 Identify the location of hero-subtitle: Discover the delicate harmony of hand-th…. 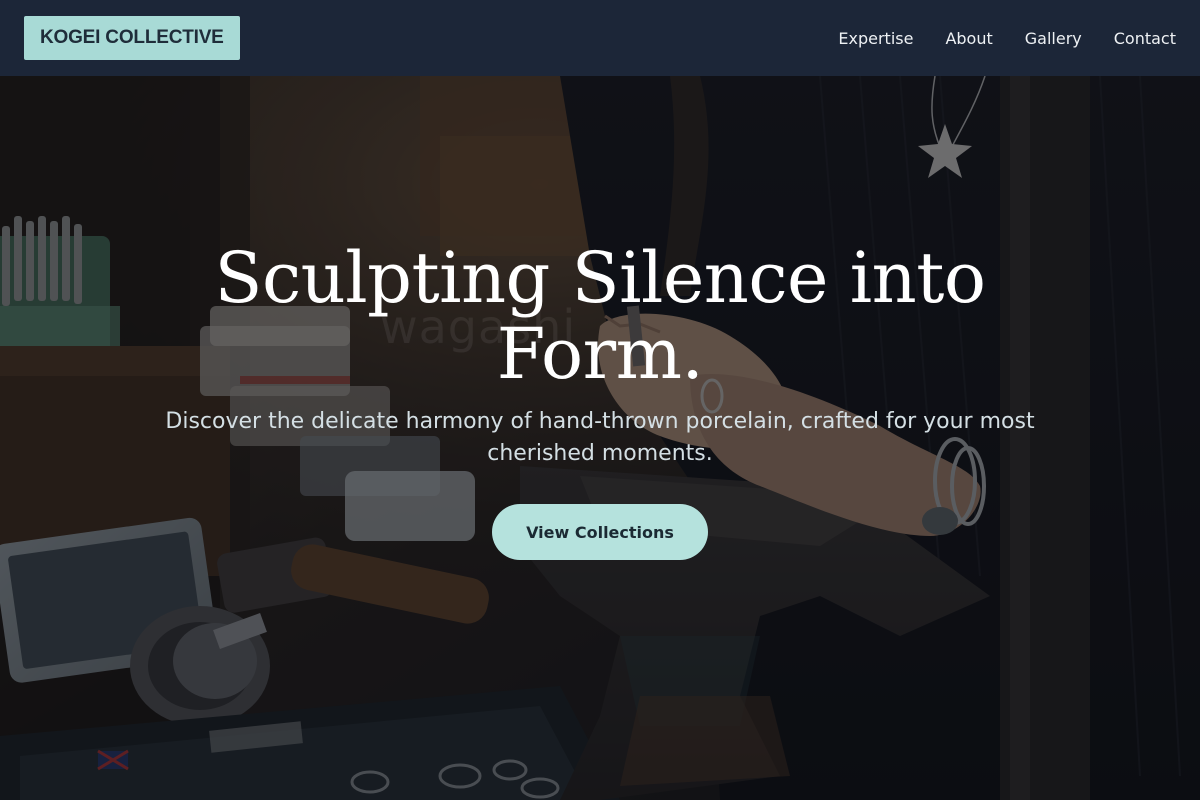
(600, 437).